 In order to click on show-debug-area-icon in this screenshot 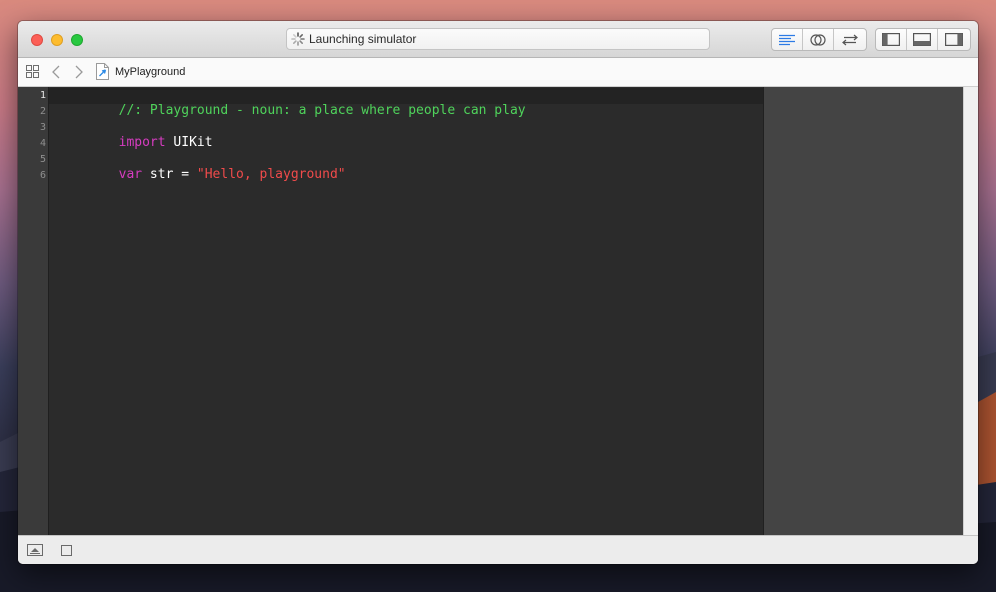, I will do `click(35, 550)`.